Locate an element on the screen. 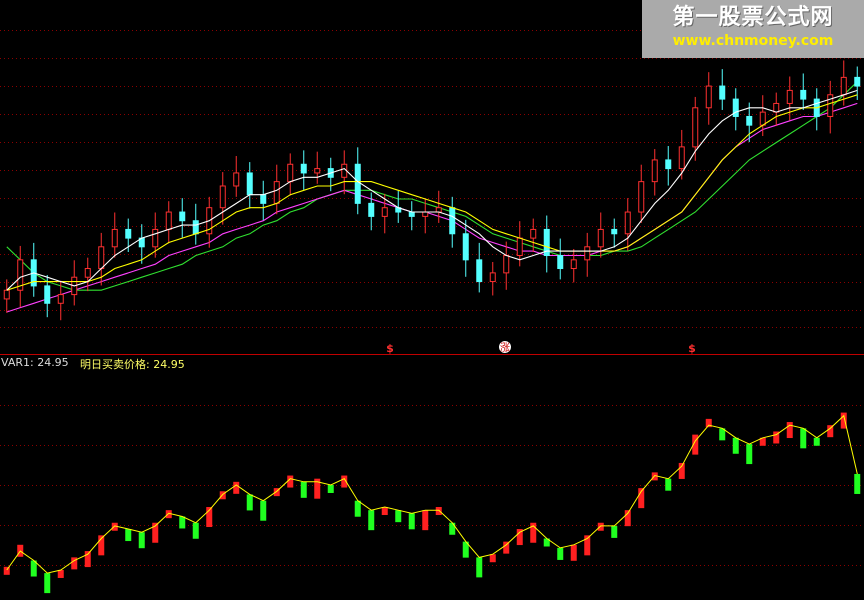 This screenshot has width=864, height=600. var1-label: VAR1: 24.95 is located at coordinates (35, 362).